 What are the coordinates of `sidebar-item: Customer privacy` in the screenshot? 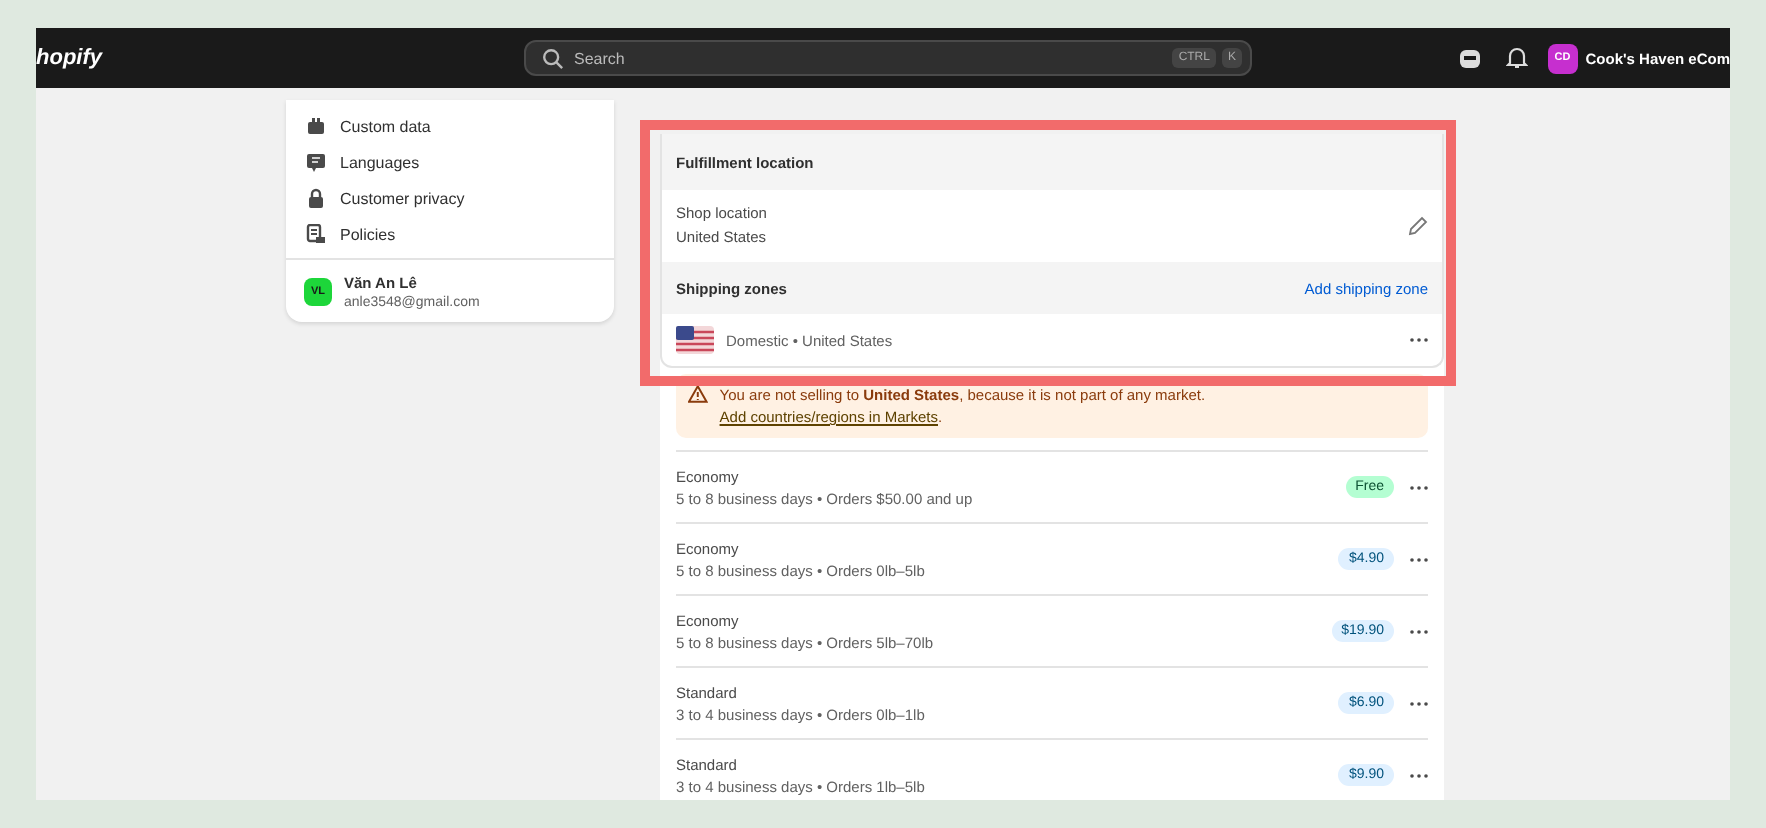 It's located at (450, 198).